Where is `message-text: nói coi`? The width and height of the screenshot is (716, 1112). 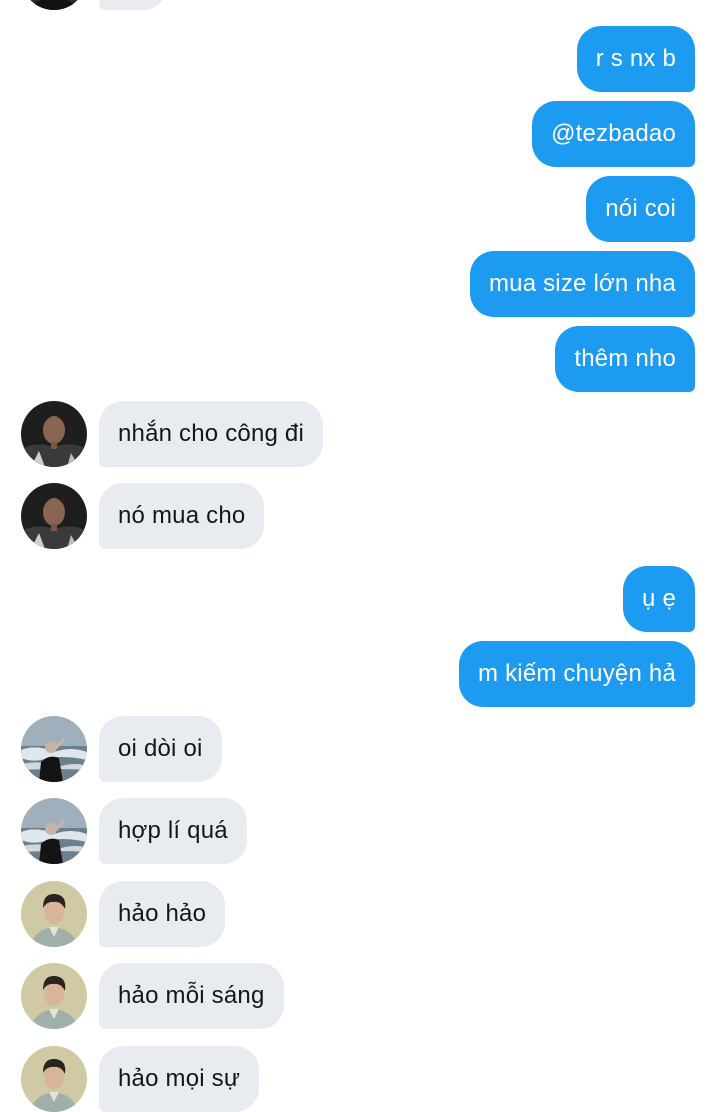 message-text: nói coi is located at coordinates (640, 208).